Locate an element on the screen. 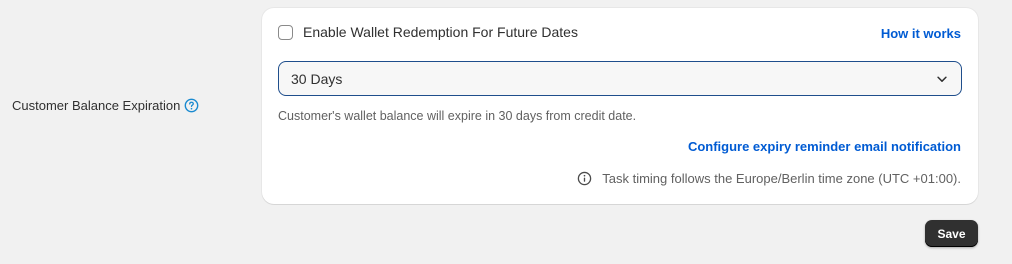 The width and height of the screenshot is (1012, 264). field-label-text: Customer Balance Expiration is located at coordinates (96, 105).